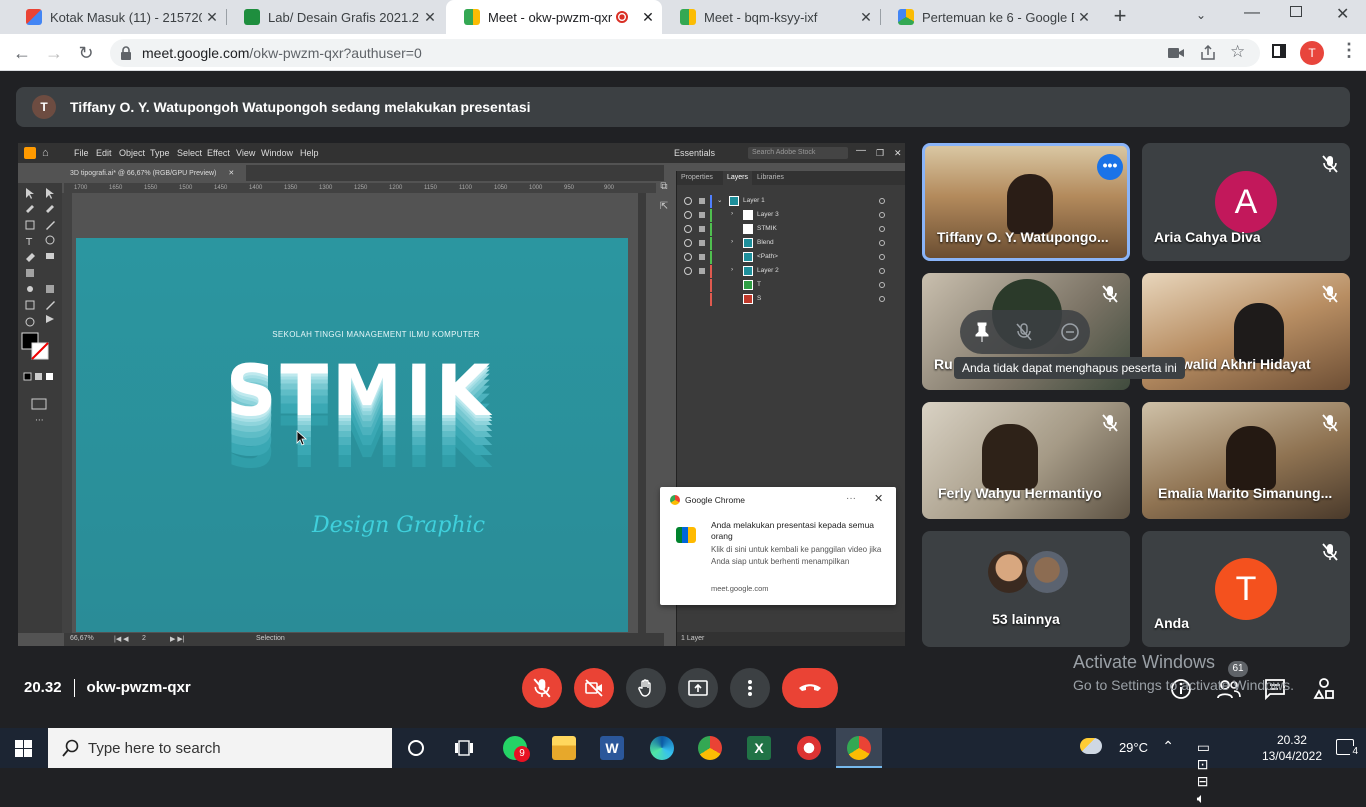 The height and width of the screenshot is (807, 1366). I want to click on file-explorer-icon, so click(564, 748).